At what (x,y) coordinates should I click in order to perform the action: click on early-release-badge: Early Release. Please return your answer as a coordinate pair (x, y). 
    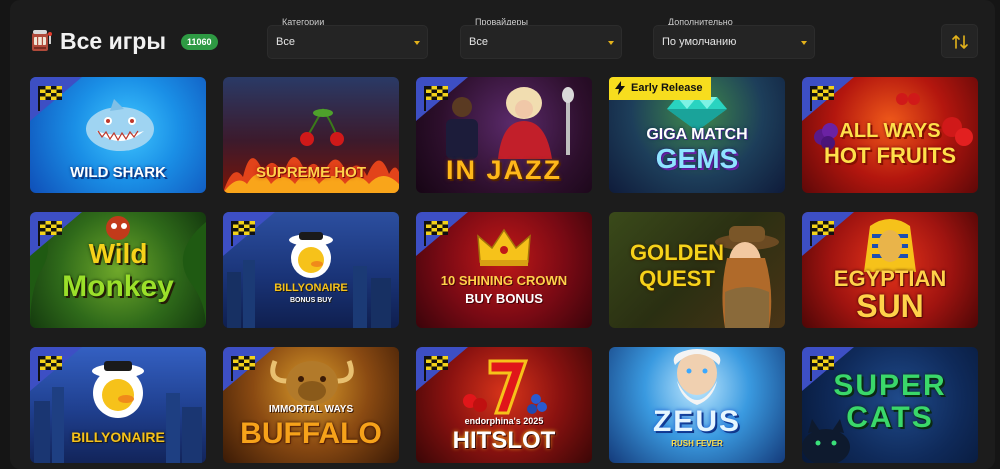
    Looking at the image, I should click on (660, 88).